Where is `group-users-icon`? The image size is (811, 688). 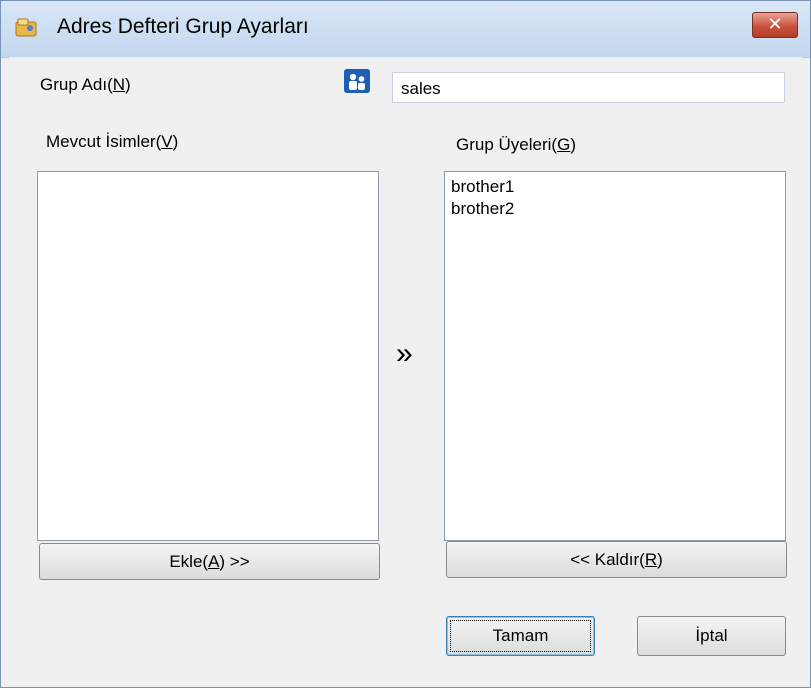 group-users-icon is located at coordinates (357, 81).